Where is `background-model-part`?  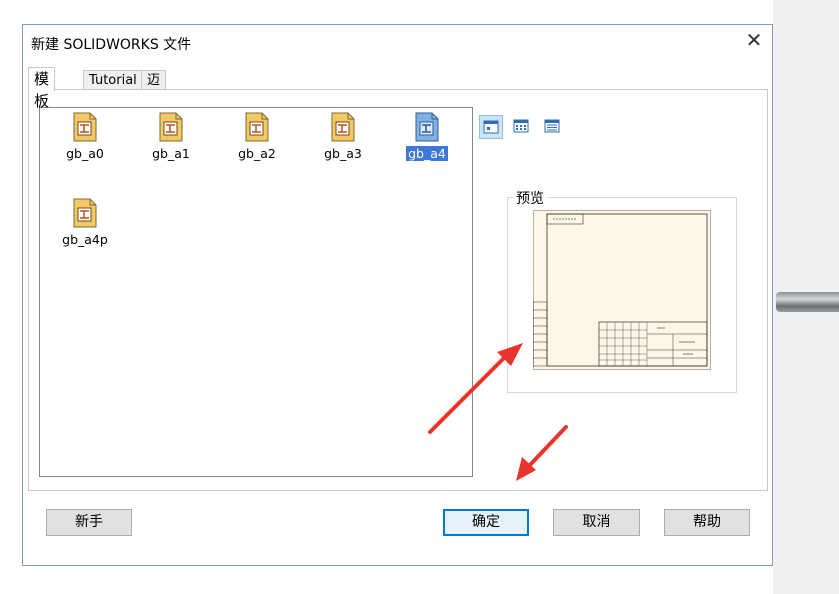 background-model-part is located at coordinates (807, 302).